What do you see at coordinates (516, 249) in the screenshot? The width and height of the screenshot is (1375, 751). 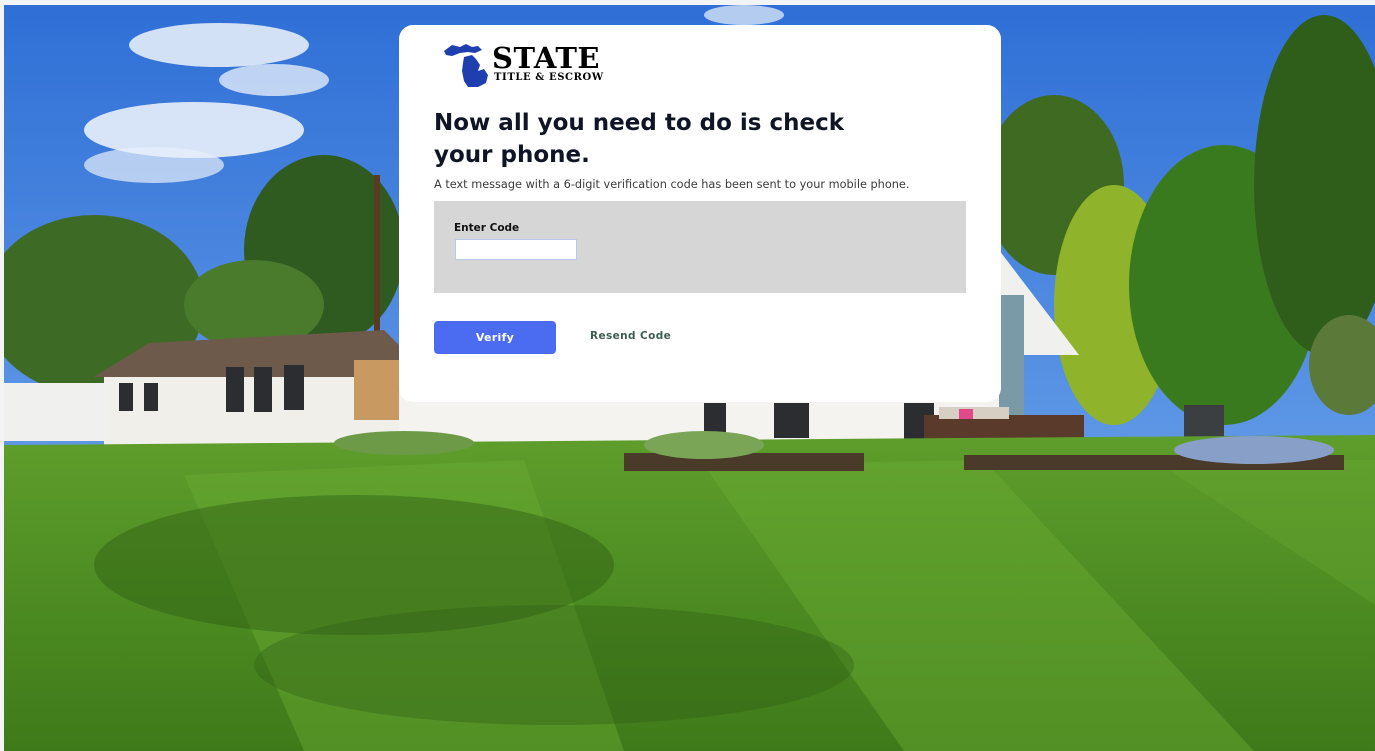 I see `code-input` at bounding box center [516, 249].